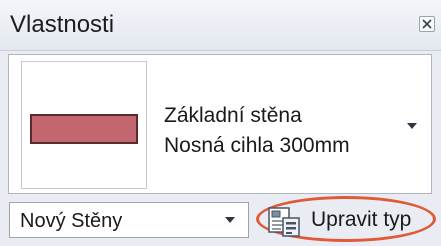 The width and height of the screenshot is (441, 246). Describe the element at coordinates (233, 115) in the screenshot. I see `type-family-label: Základní stěna` at that location.